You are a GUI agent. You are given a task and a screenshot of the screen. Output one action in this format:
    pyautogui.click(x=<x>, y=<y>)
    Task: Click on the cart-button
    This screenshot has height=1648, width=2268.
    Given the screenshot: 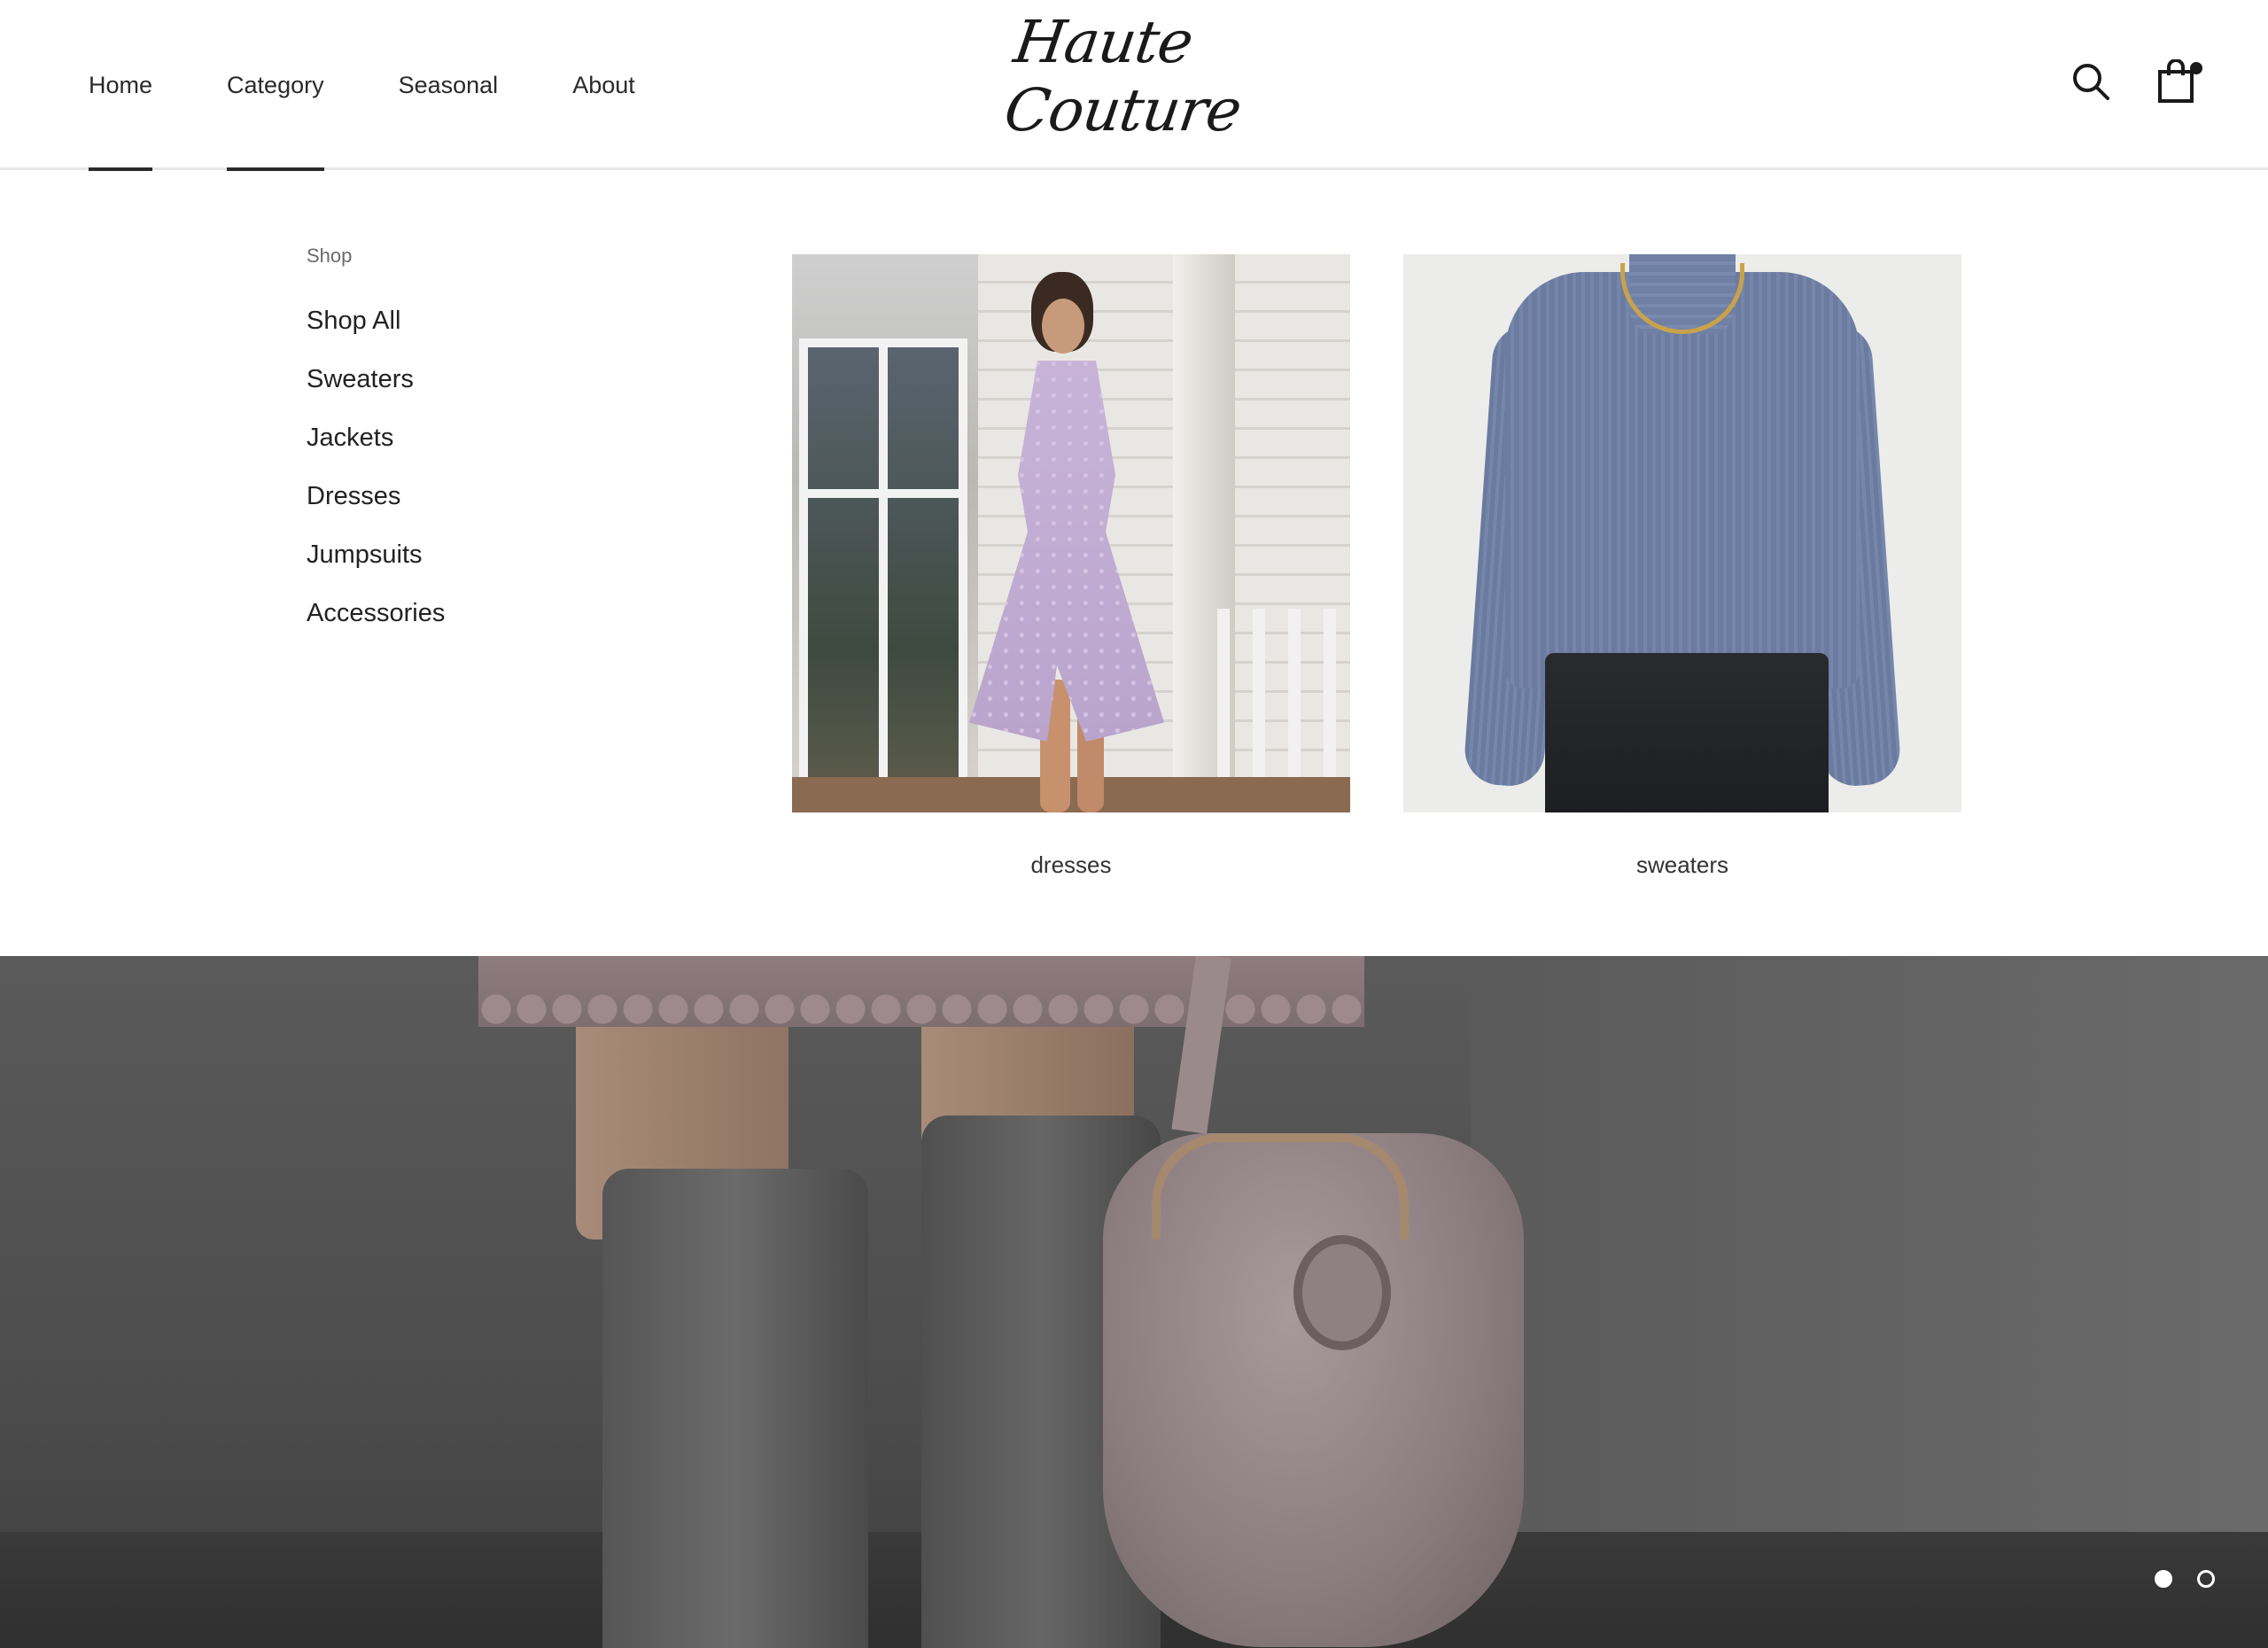 What is the action you would take?
    pyautogui.click(x=2178, y=81)
    